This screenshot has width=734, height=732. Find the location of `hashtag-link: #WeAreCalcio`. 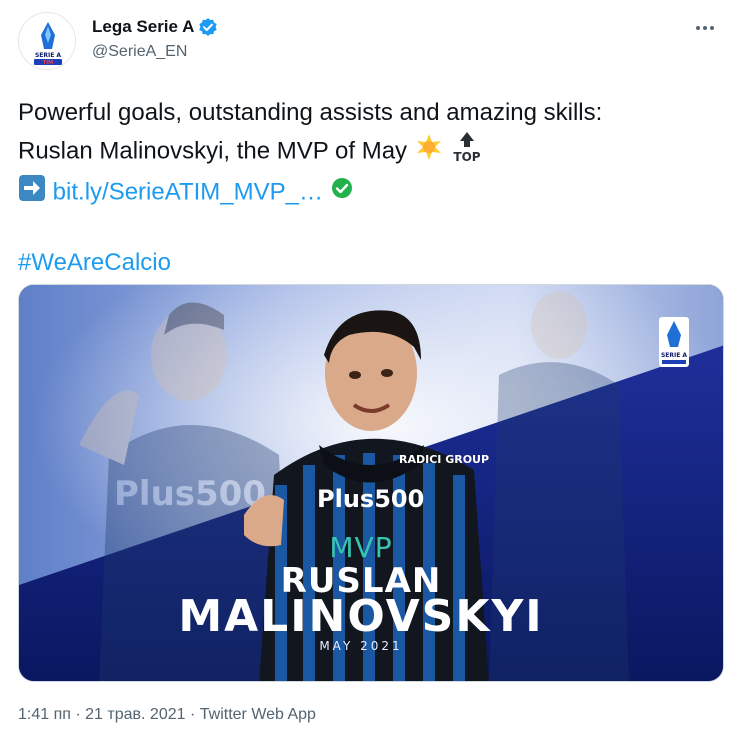

hashtag-link: #WeAreCalcio is located at coordinates (94, 262).